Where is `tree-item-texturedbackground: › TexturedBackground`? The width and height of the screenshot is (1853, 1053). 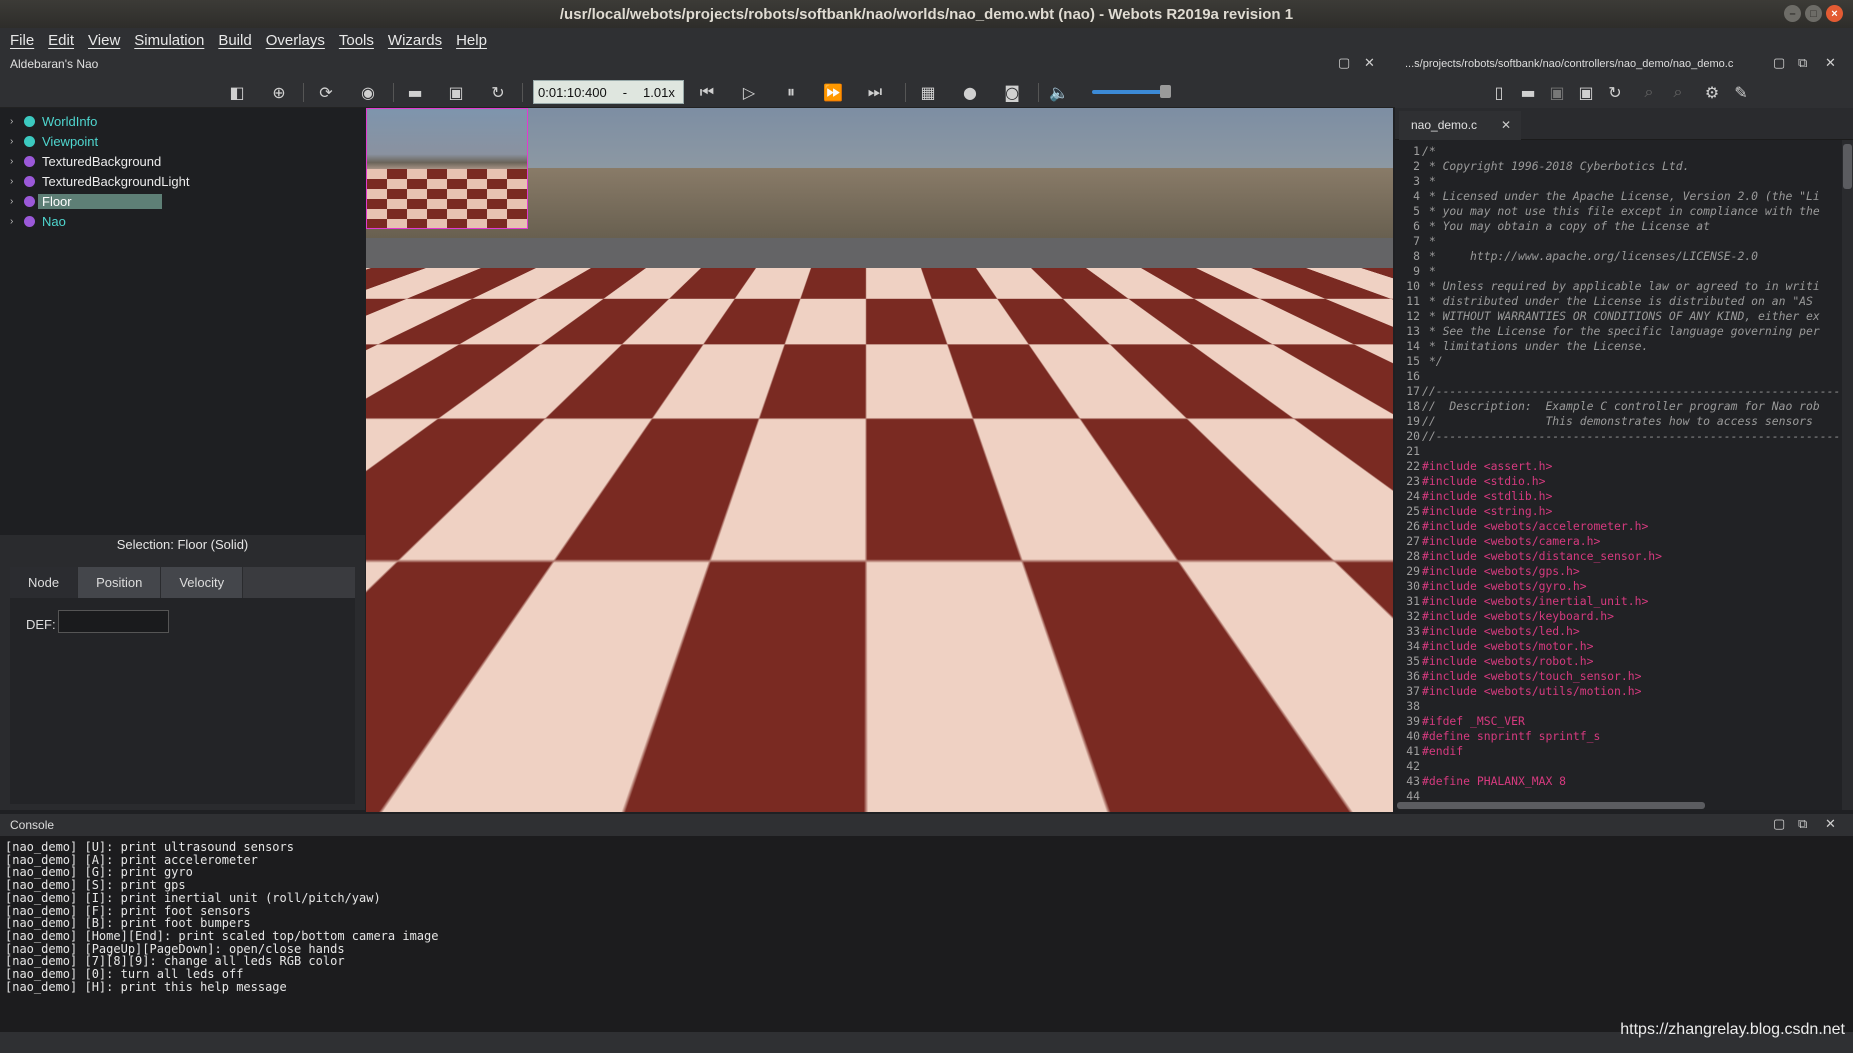 tree-item-texturedbackground: › TexturedBackground is located at coordinates (85, 161).